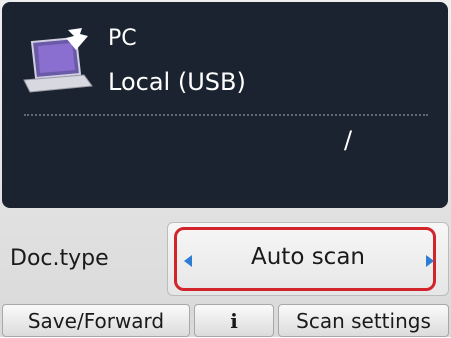  Describe the element at coordinates (59, 258) in the screenshot. I see `doc-type-label: Doc.type` at that location.